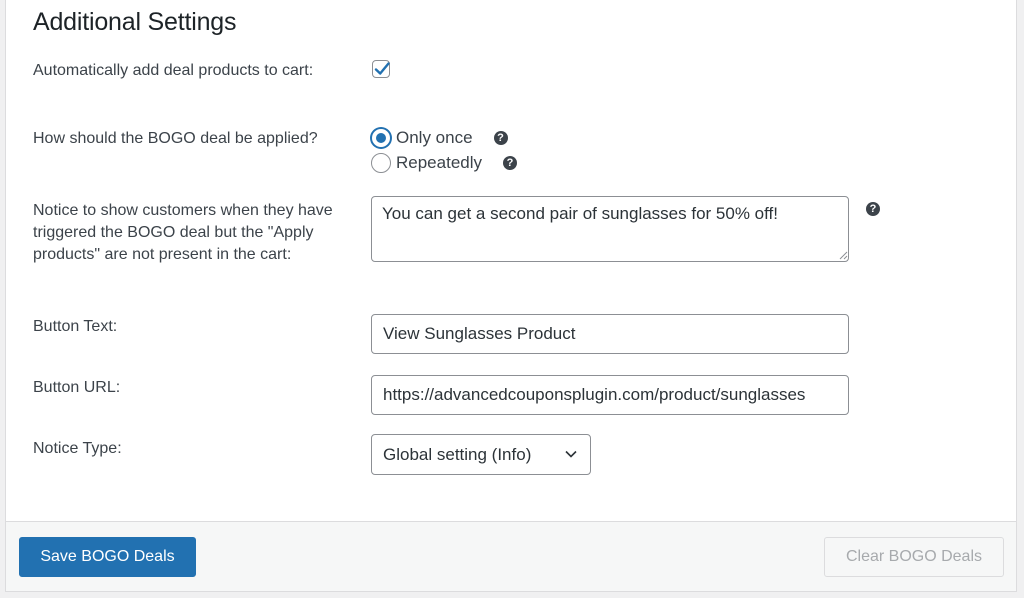 The height and width of the screenshot is (598, 1024). Describe the element at coordinates (610, 395) in the screenshot. I see `button-url-input` at that location.